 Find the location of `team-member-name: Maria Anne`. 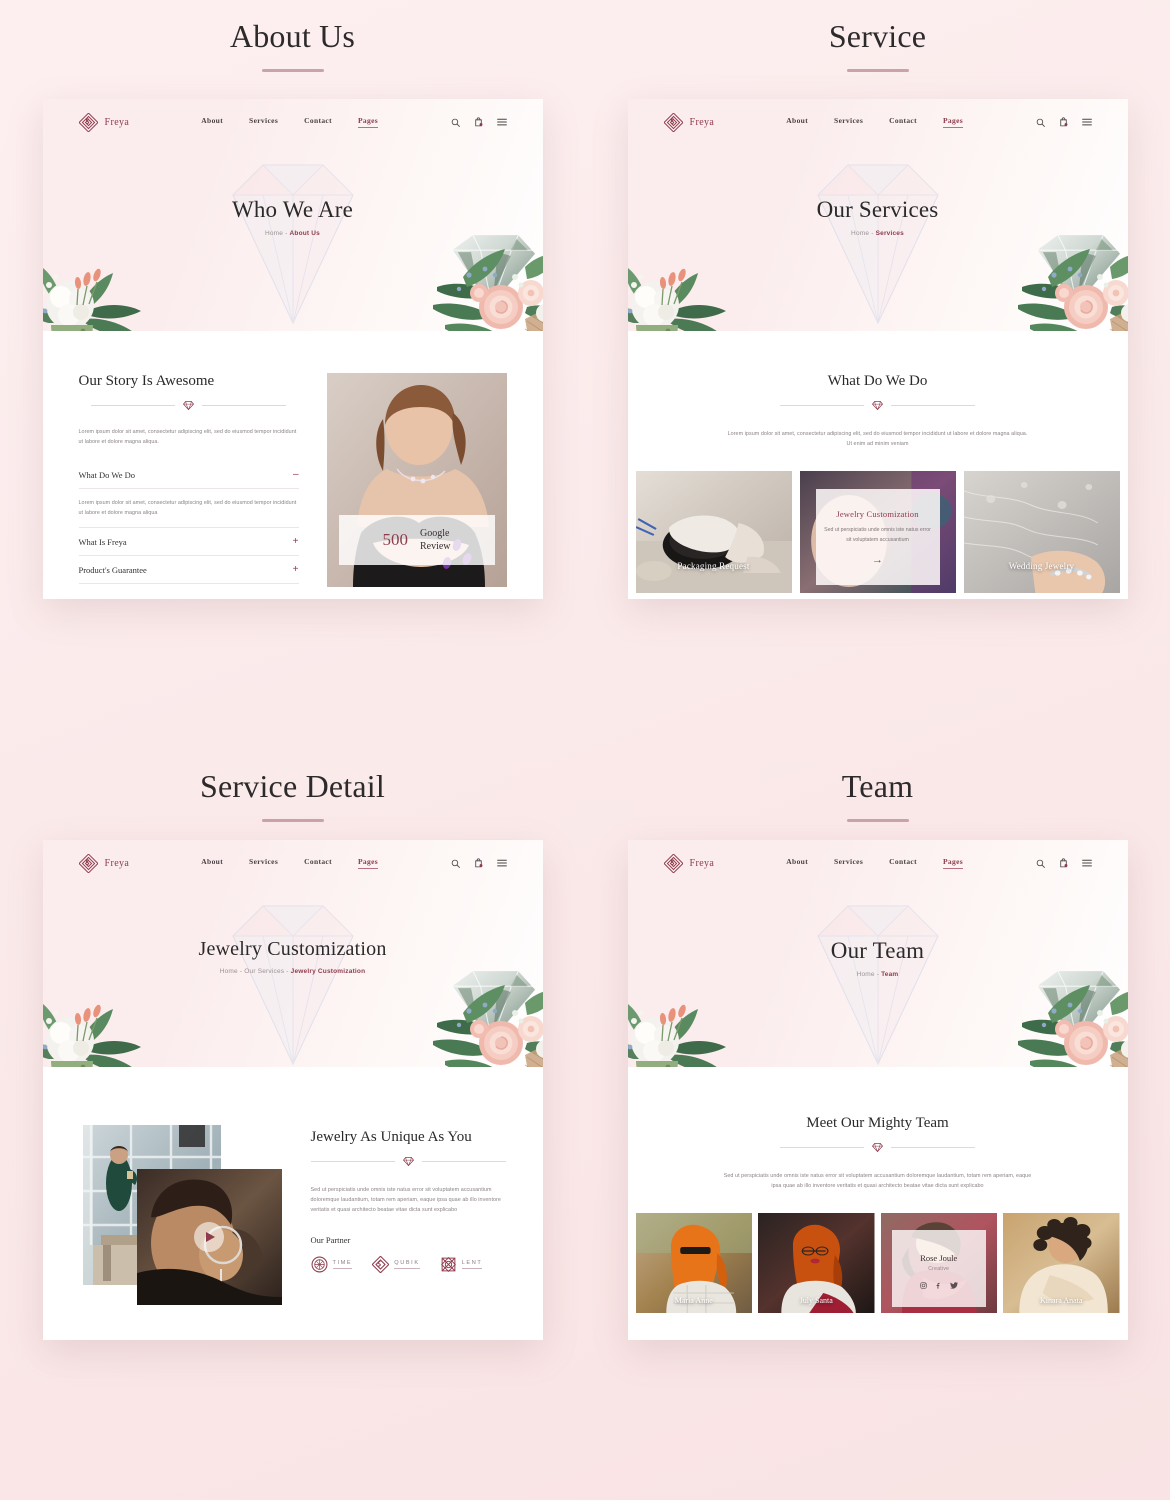

team-member-name: Maria Anne is located at coordinates (693, 1300).